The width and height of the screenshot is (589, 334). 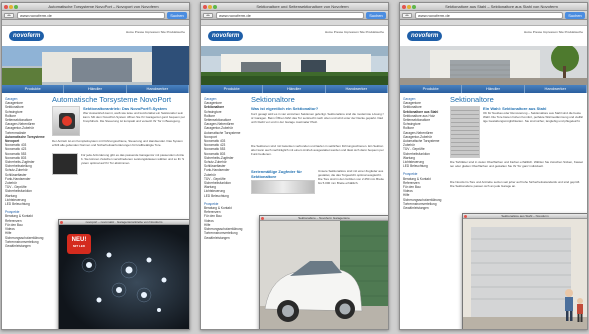 What do you see at coordinates (79, 240) in the screenshot?
I see `badge-new-text: NEU!` at bounding box center [79, 240].